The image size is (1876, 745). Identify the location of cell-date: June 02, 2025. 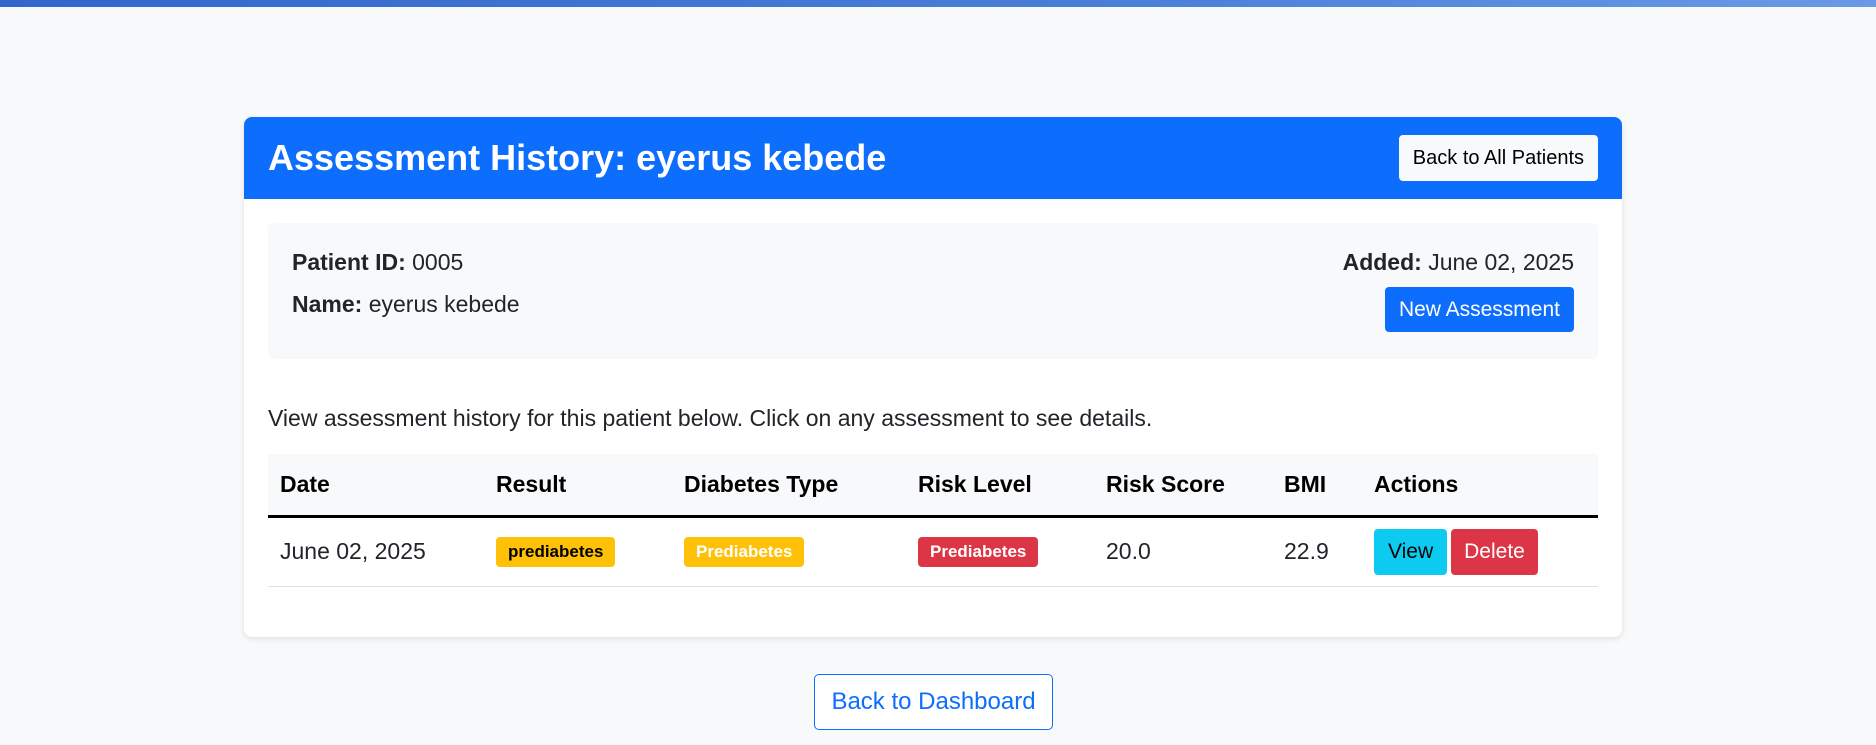
(376, 551).